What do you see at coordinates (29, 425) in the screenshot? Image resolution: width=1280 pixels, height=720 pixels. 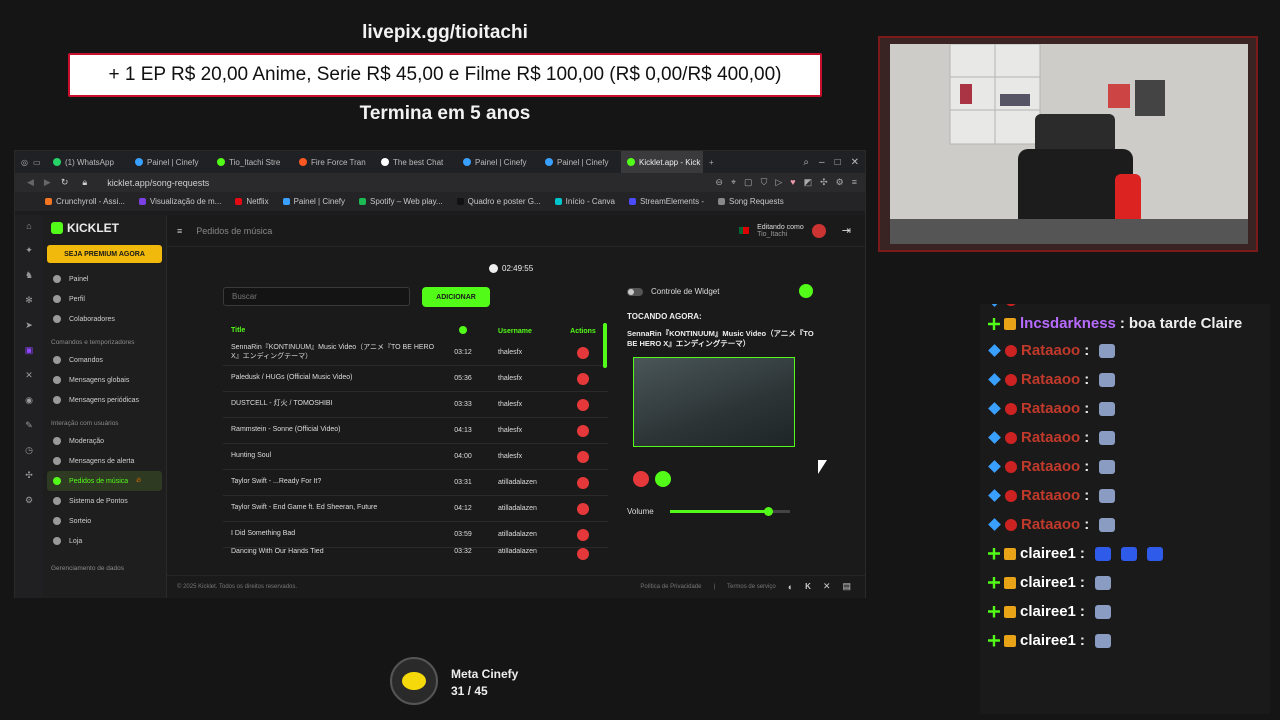 I see `pen-icon: ✎` at bounding box center [29, 425].